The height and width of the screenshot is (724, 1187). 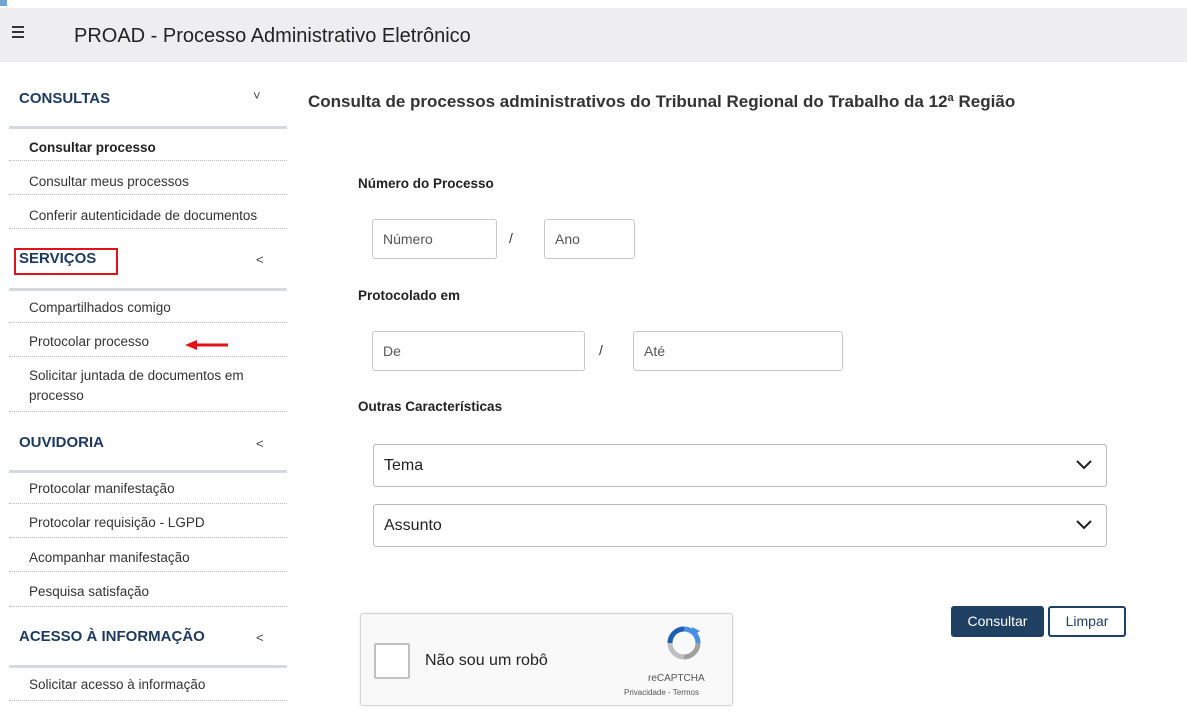 I want to click on protocolado-em-label: Protocolado em, so click(x=409, y=295).